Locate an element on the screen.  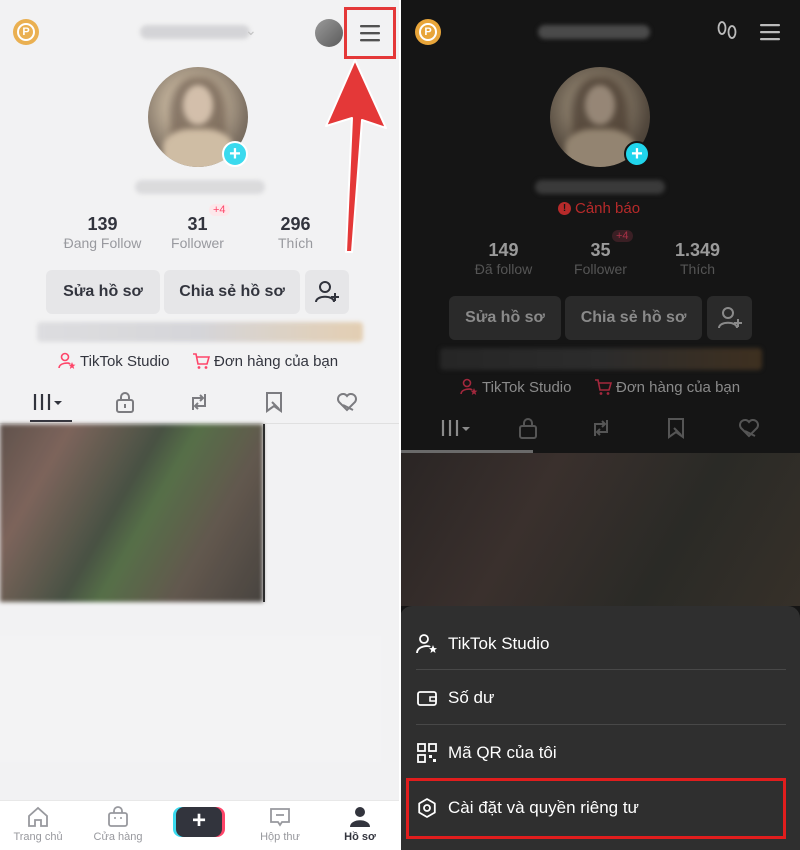
wallet-icon is located at coordinates (427, 698).